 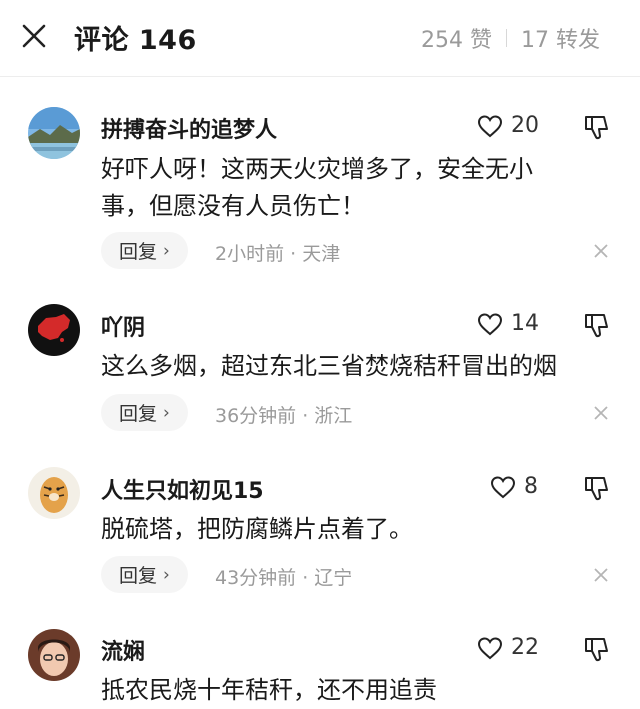 What do you see at coordinates (189, 128) in the screenshot?
I see `comment-username: 拼搏奋斗的追梦人` at bounding box center [189, 128].